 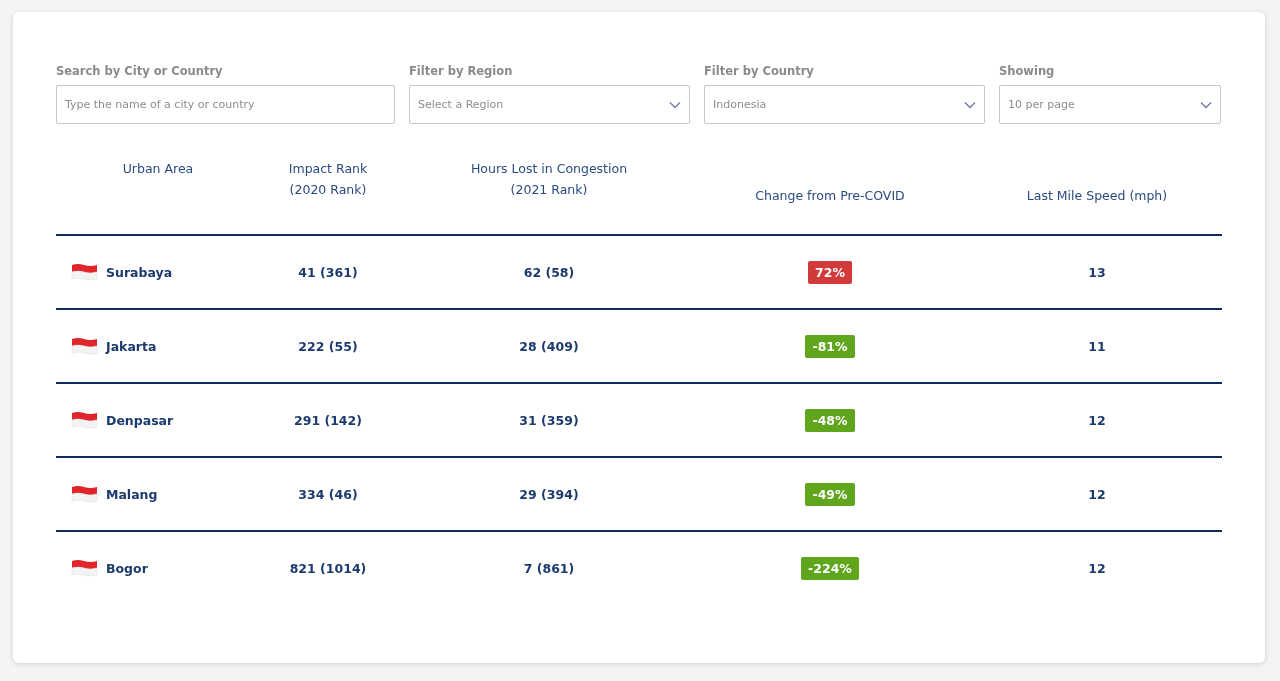 I want to click on filter-label: Filter by Region, so click(x=461, y=71).